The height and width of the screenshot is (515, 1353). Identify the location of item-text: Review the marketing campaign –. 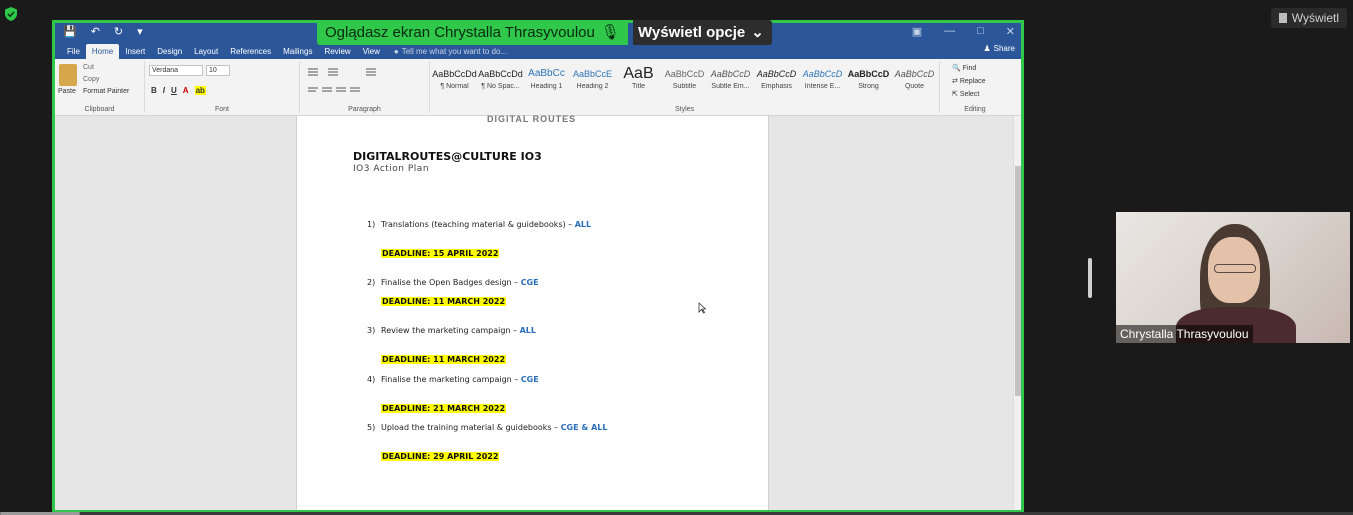
(450, 330).